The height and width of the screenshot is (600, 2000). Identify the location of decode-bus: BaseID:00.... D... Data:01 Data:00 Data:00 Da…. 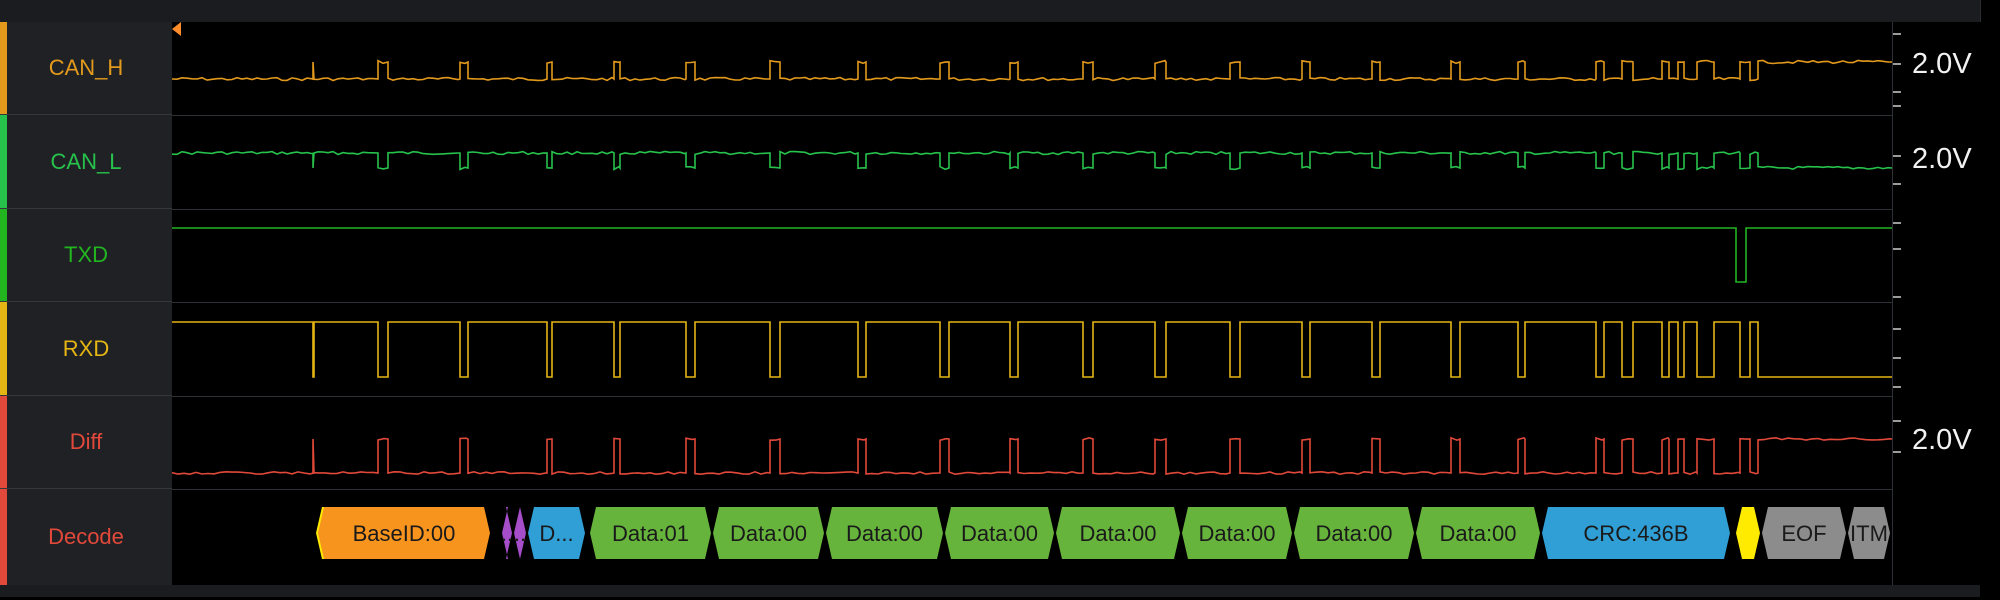
(1103, 533).